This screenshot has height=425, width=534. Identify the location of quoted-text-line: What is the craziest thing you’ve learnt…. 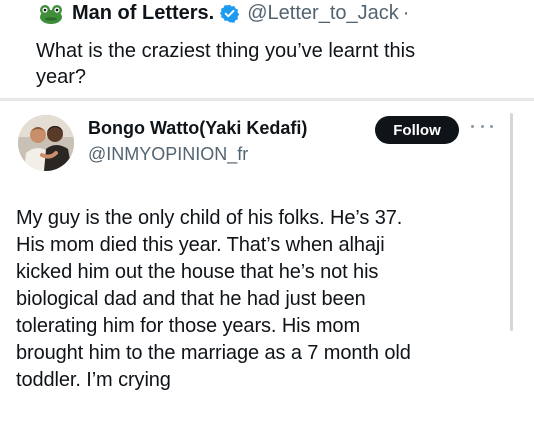
(226, 51).